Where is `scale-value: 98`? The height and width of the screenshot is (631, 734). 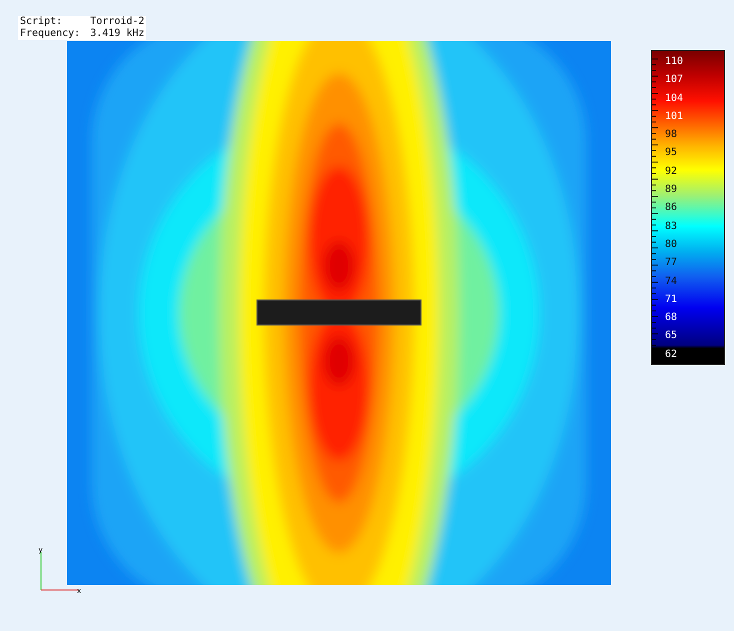
scale-value: 98 is located at coordinates (671, 135).